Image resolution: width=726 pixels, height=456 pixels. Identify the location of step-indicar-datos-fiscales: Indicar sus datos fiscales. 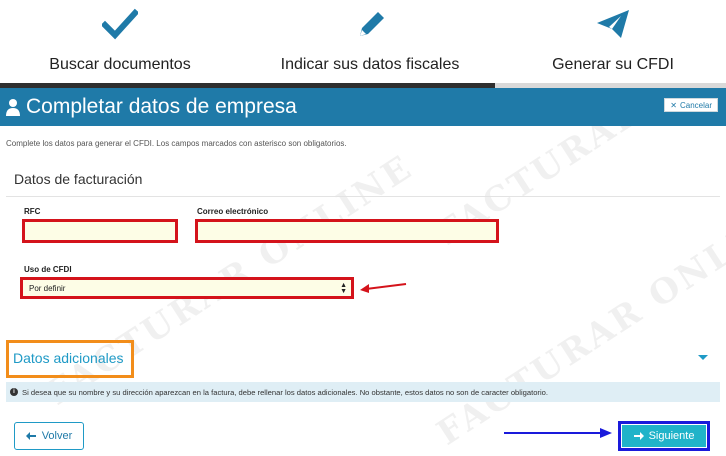
(370, 44).